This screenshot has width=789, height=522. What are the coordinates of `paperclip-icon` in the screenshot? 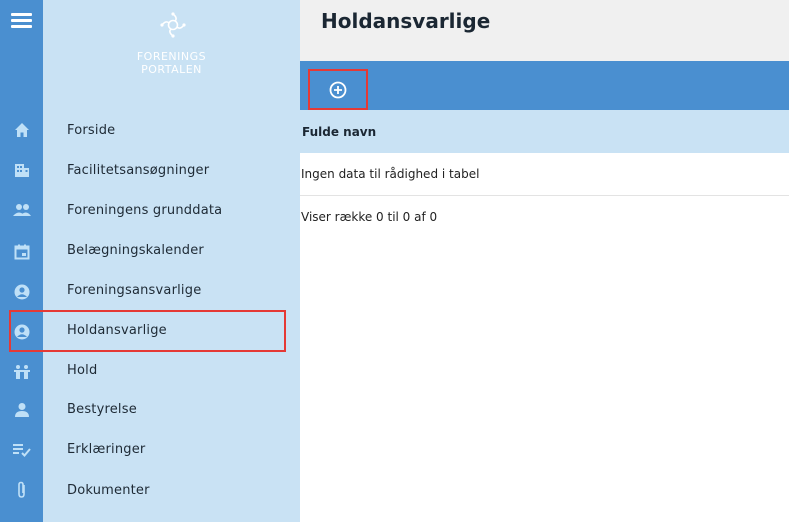 It's located at (21, 490).